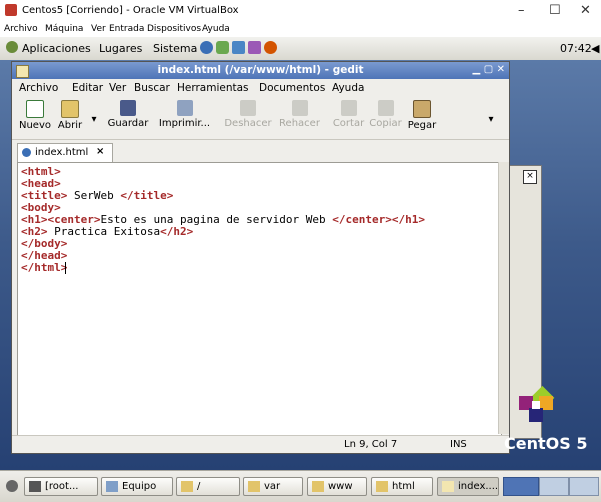 The image size is (601, 502). I want to click on cut-button: Cortar, so click(348, 114).